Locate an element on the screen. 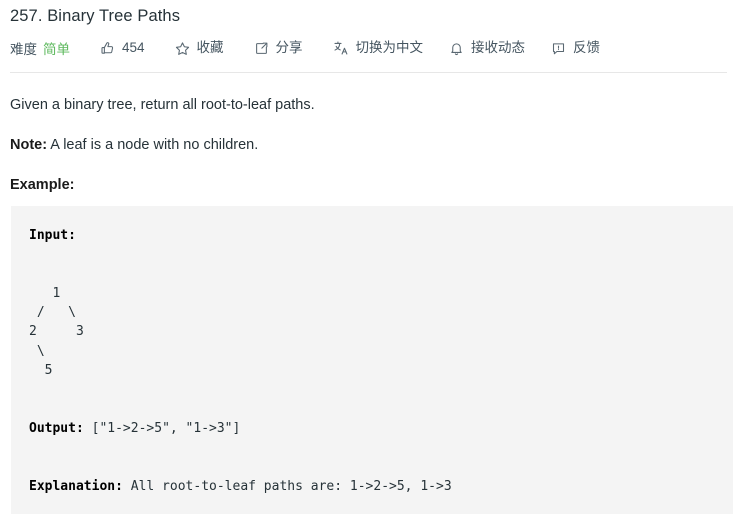 The height and width of the screenshot is (514, 733). share-button: 分享 is located at coordinates (278, 48).